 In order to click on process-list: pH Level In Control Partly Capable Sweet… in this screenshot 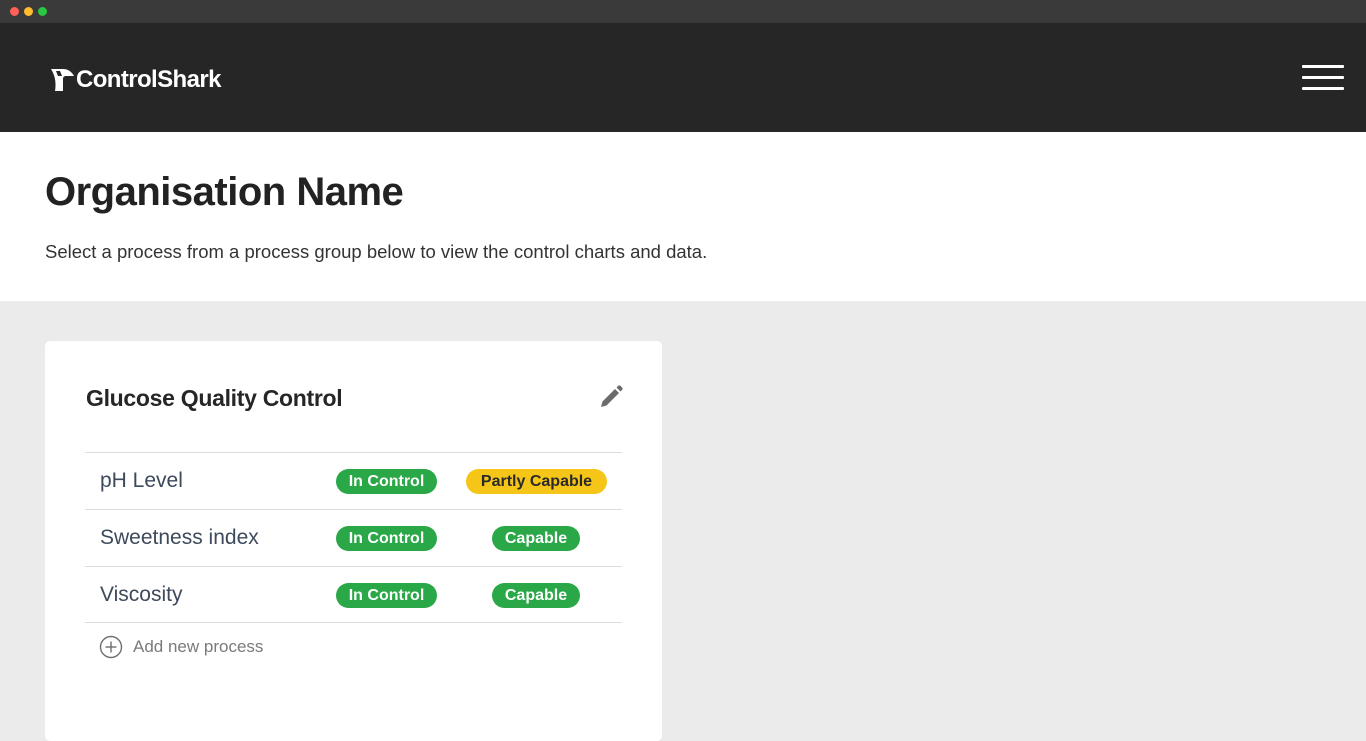, I will do `click(353, 537)`.